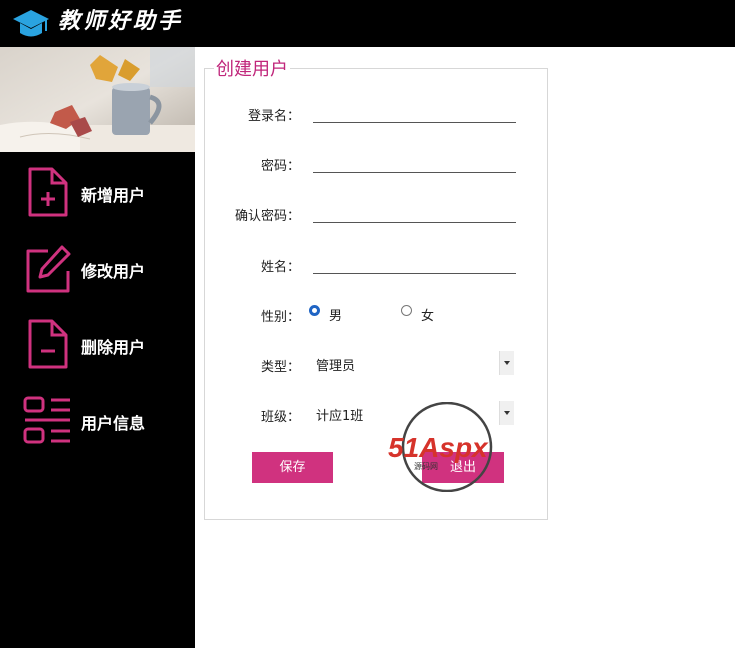 This screenshot has width=735, height=648. What do you see at coordinates (273, 116) in the screenshot?
I see `login-label: 登录名：` at bounding box center [273, 116].